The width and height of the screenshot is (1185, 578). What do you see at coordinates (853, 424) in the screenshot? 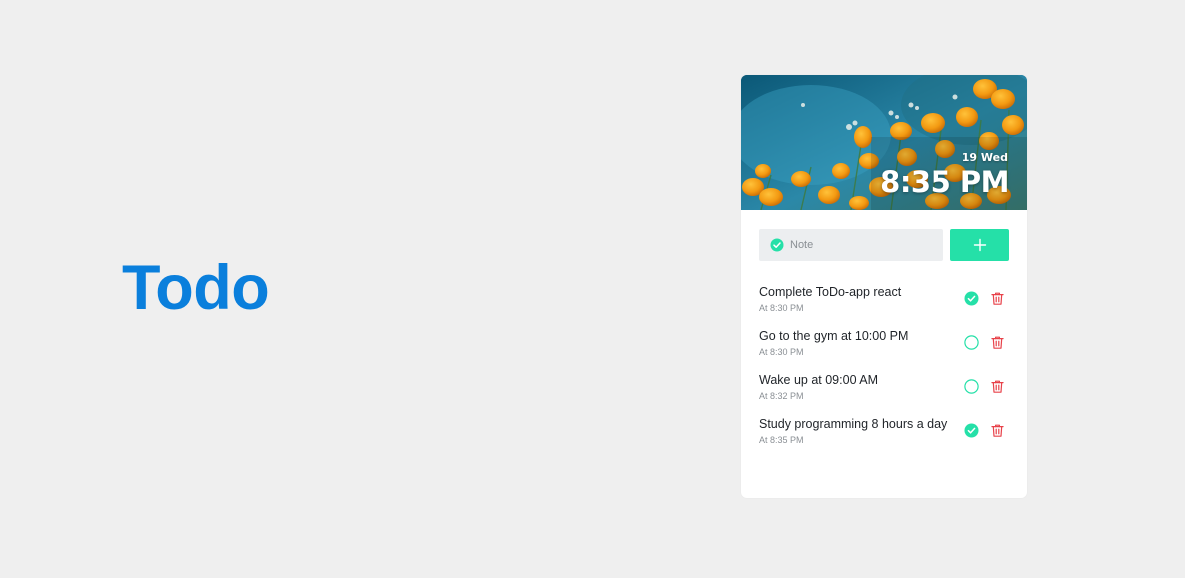
I see `todo-title: Study programming 8 hours a day` at bounding box center [853, 424].